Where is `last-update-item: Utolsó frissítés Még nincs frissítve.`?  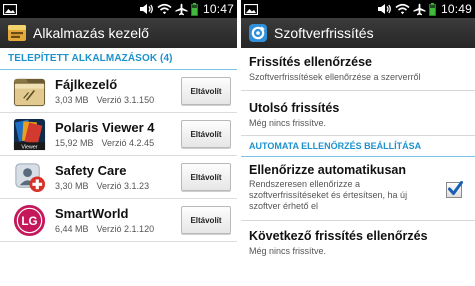 last-update-item: Utolsó frissítés Még nincs frissítve. is located at coordinates (358, 113).